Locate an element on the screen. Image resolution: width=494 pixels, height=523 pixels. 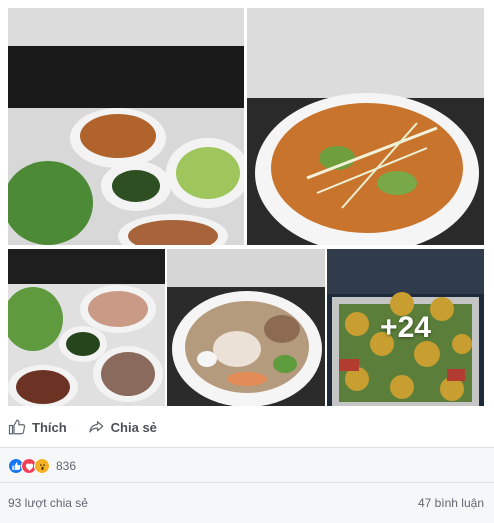
reaction-count: 836 is located at coordinates (66, 466).